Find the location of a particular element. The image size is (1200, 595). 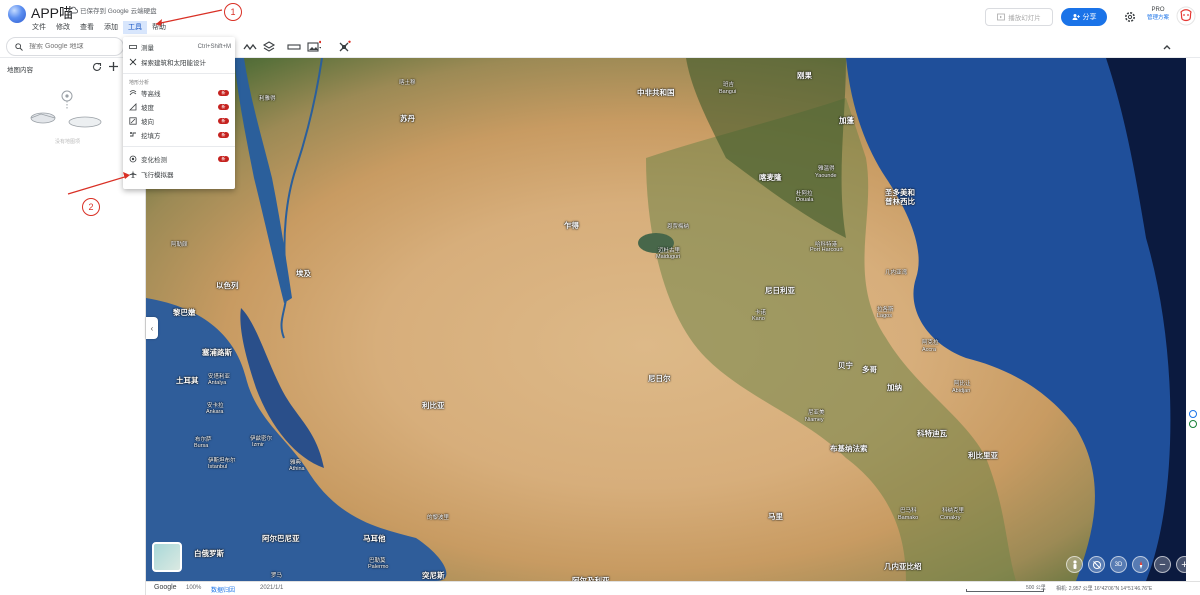

arrow-2-line is located at coordinates (98, 185).